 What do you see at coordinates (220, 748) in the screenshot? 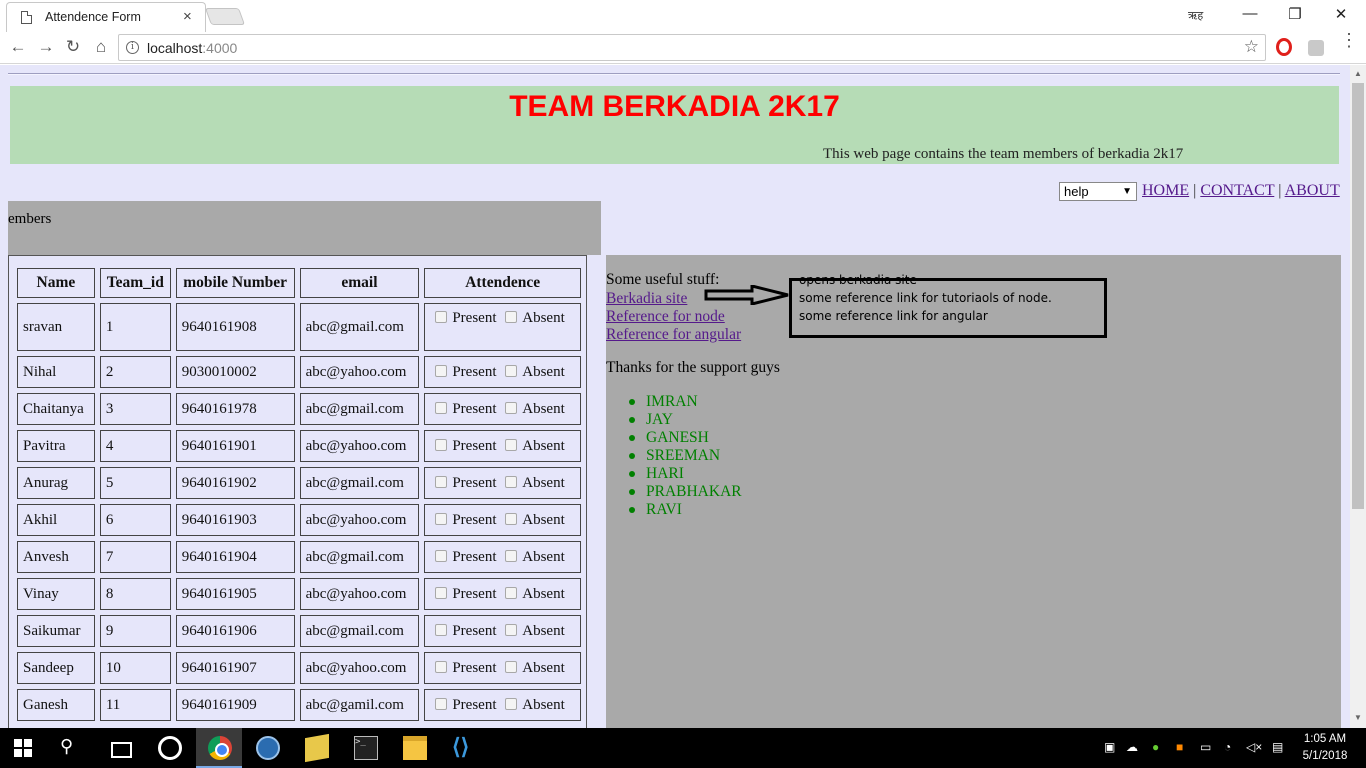
I see `chrome-icon` at bounding box center [220, 748].